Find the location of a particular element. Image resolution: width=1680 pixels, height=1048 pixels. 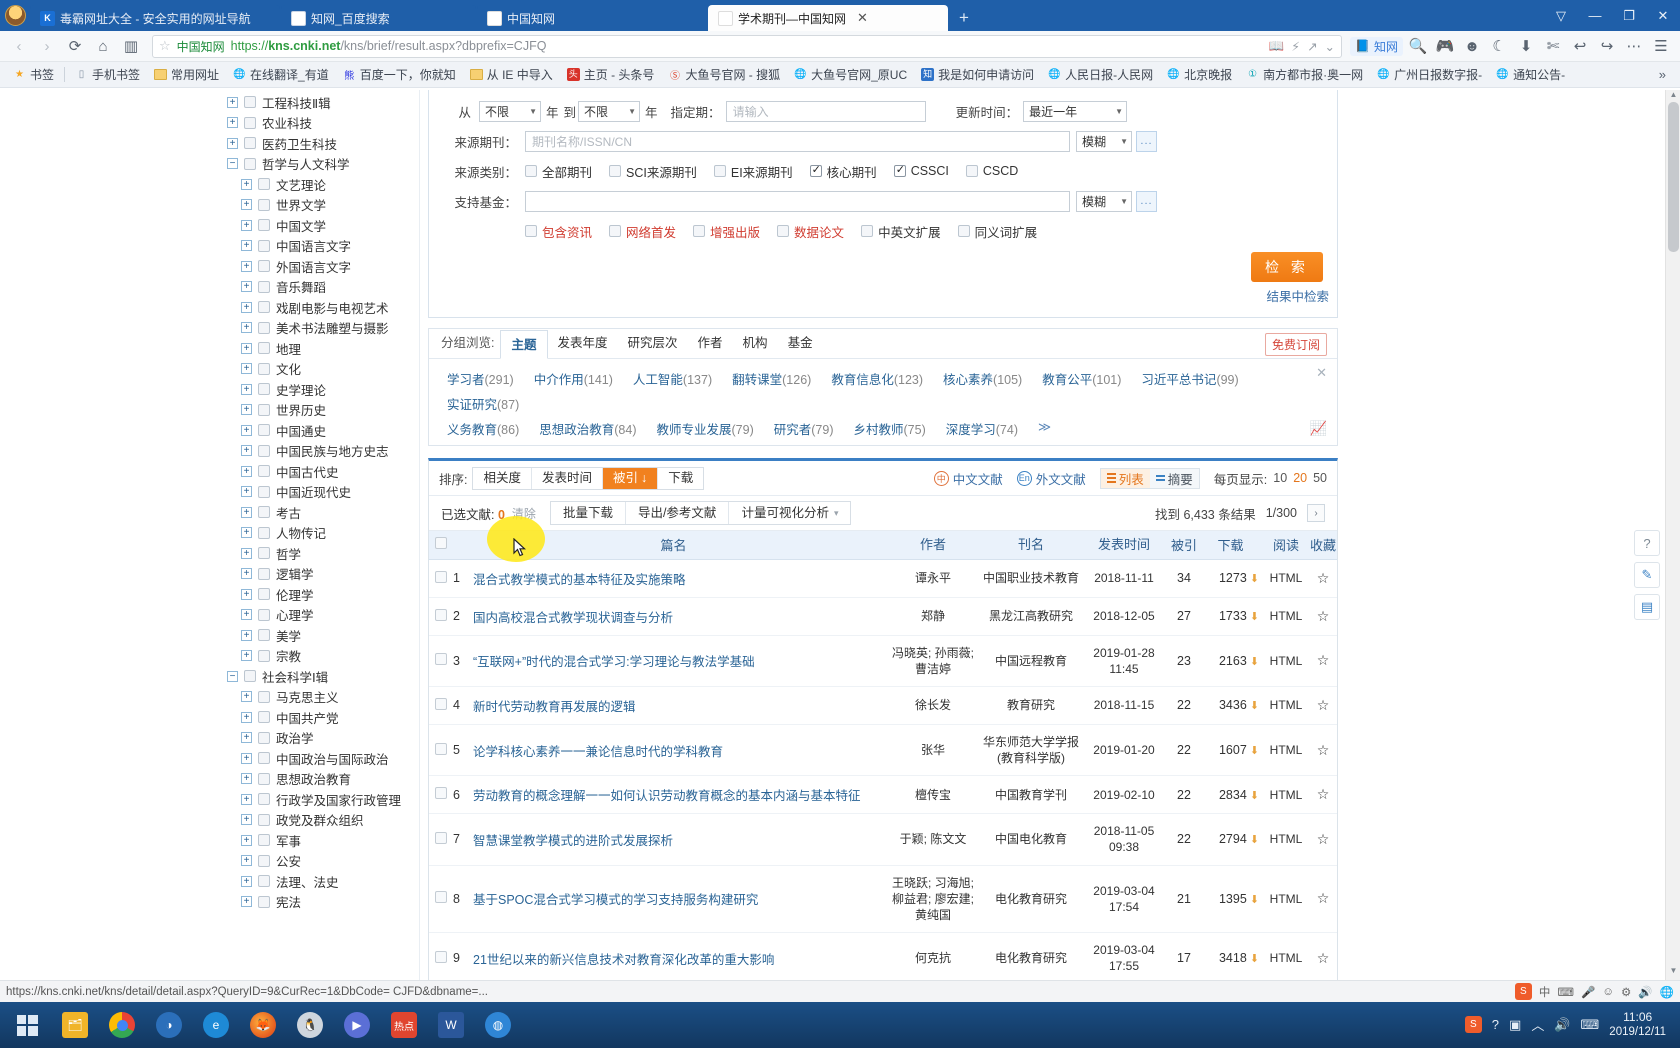

reader-mode-icon: ▥ is located at coordinates (131, 46).